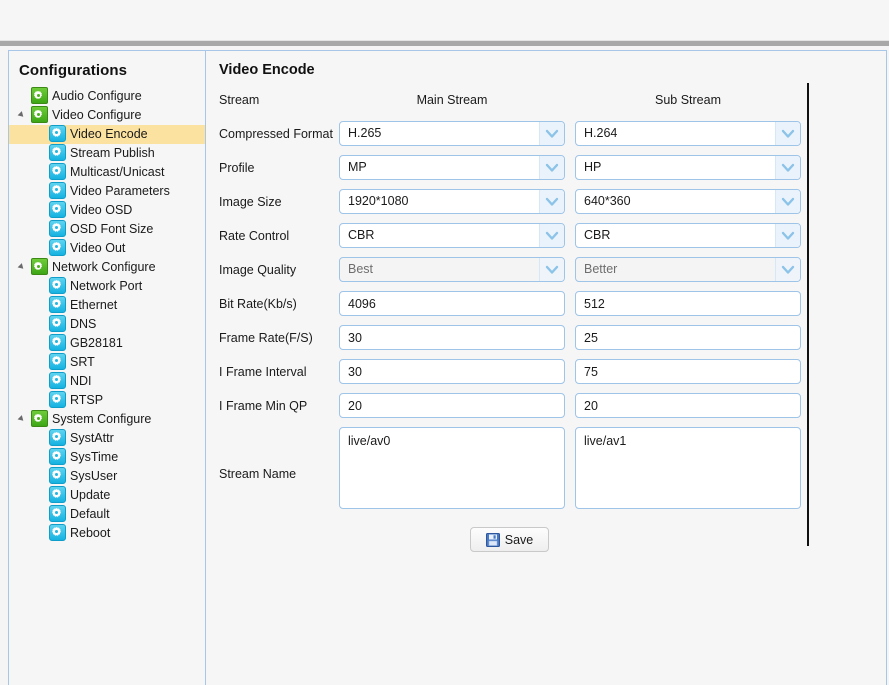 This screenshot has height=685, width=889. I want to click on compressed-format-main-select: H.265, so click(452, 133).